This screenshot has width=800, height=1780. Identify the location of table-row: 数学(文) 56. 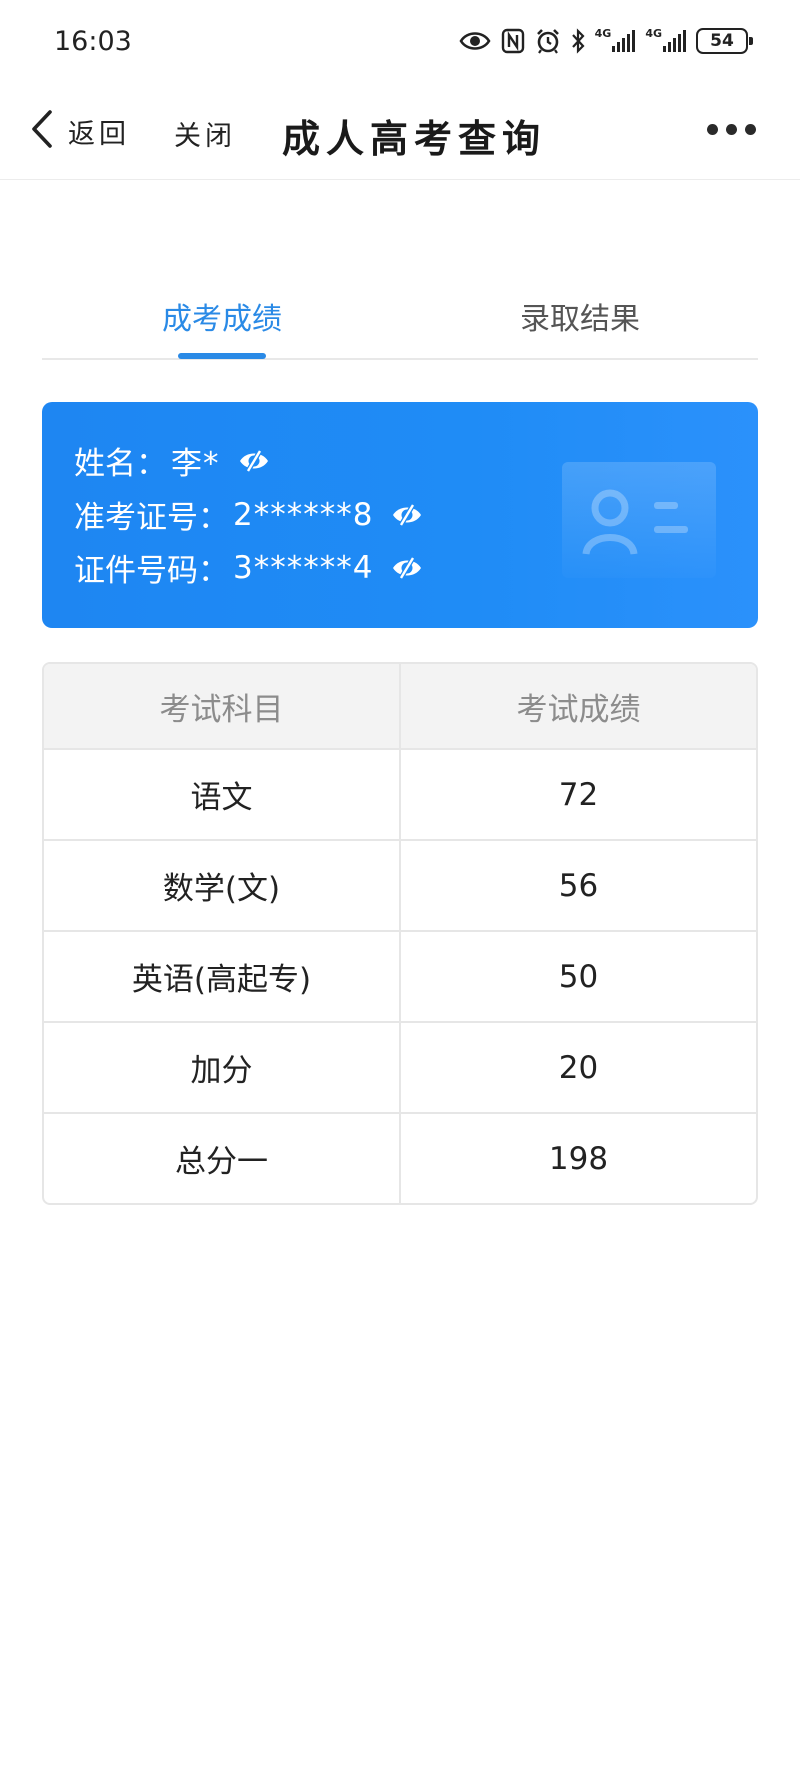
(400, 884).